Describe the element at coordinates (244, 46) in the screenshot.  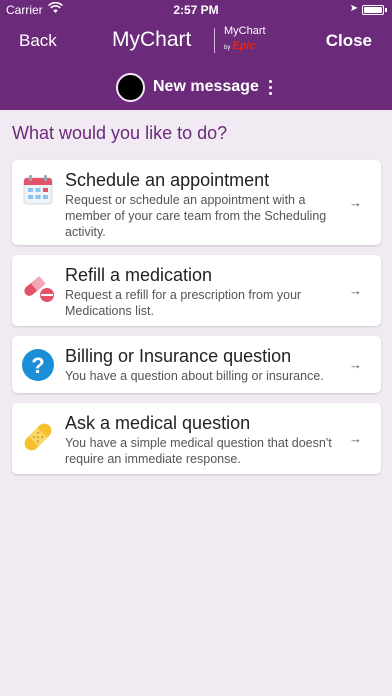
I see `logo-epic: Epic` at that location.